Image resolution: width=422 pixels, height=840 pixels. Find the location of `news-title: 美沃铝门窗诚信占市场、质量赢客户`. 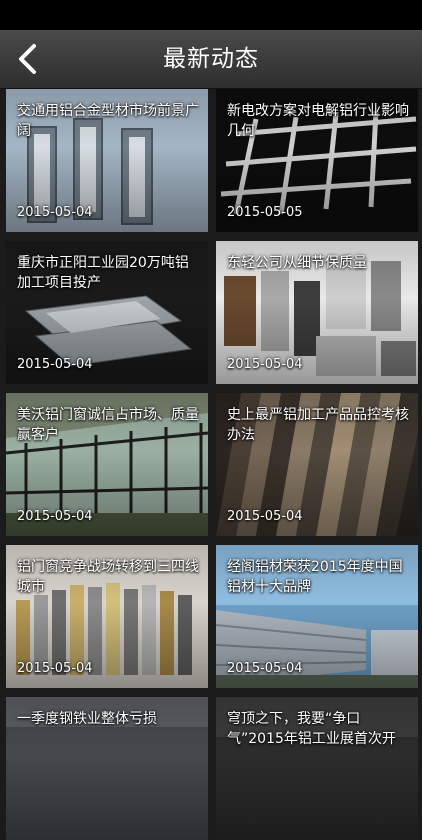

news-title: 美沃铝门窗诚信占市场、质量赢客户 is located at coordinates (108, 425).